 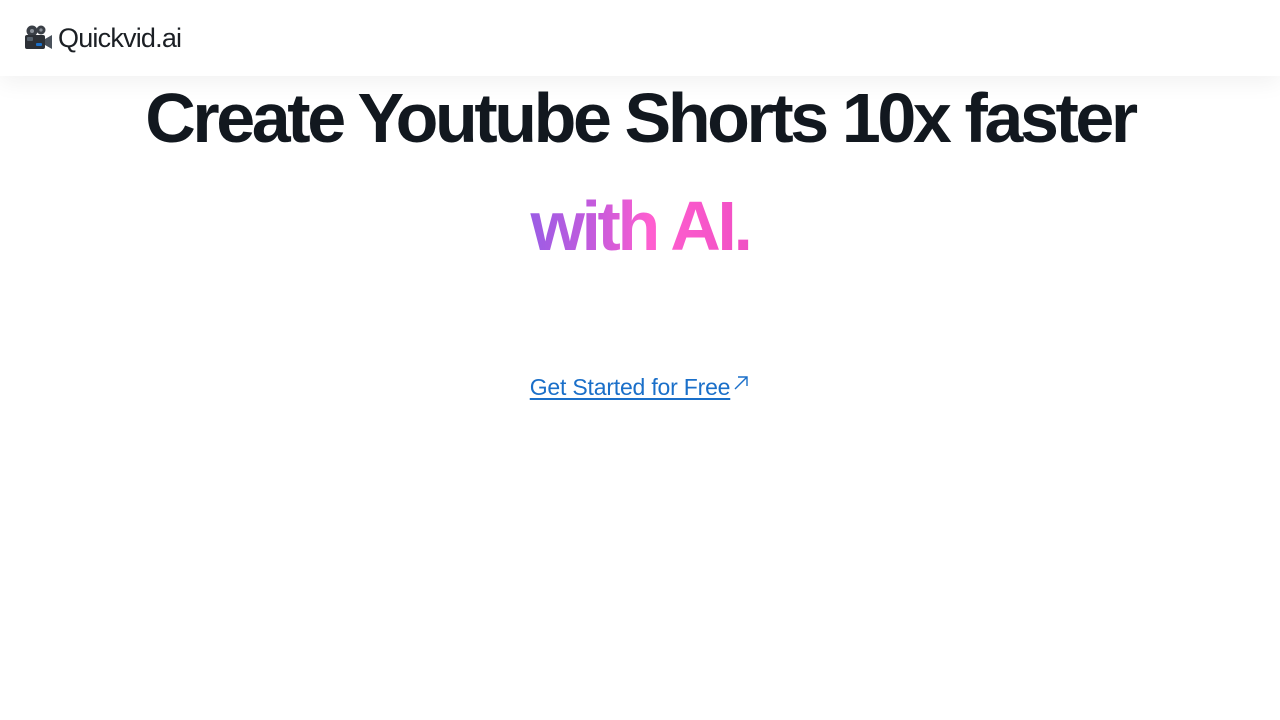 What do you see at coordinates (38, 38) in the screenshot?
I see `movie-camera-icon` at bounding box center [38, 38].